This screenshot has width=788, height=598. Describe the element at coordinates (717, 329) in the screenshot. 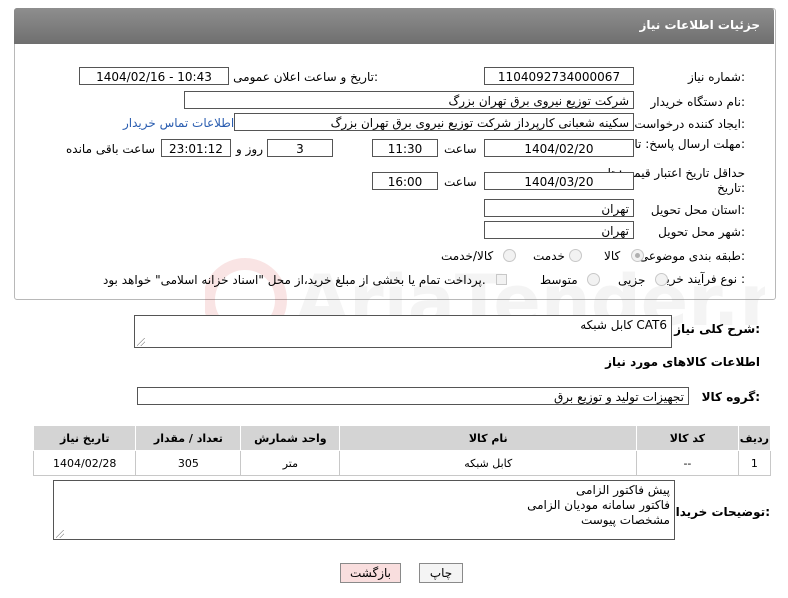

I see `description-label: شرح کلی نیاز:` at that location.